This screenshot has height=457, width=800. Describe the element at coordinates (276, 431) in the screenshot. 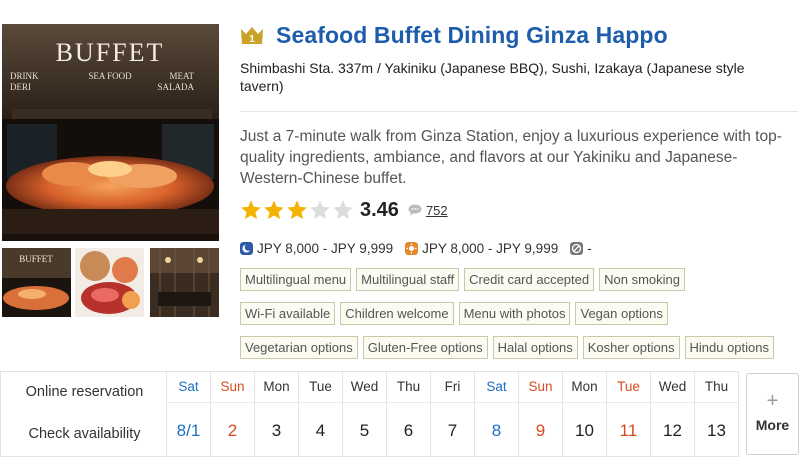

I see `day-date: 3` at that location.